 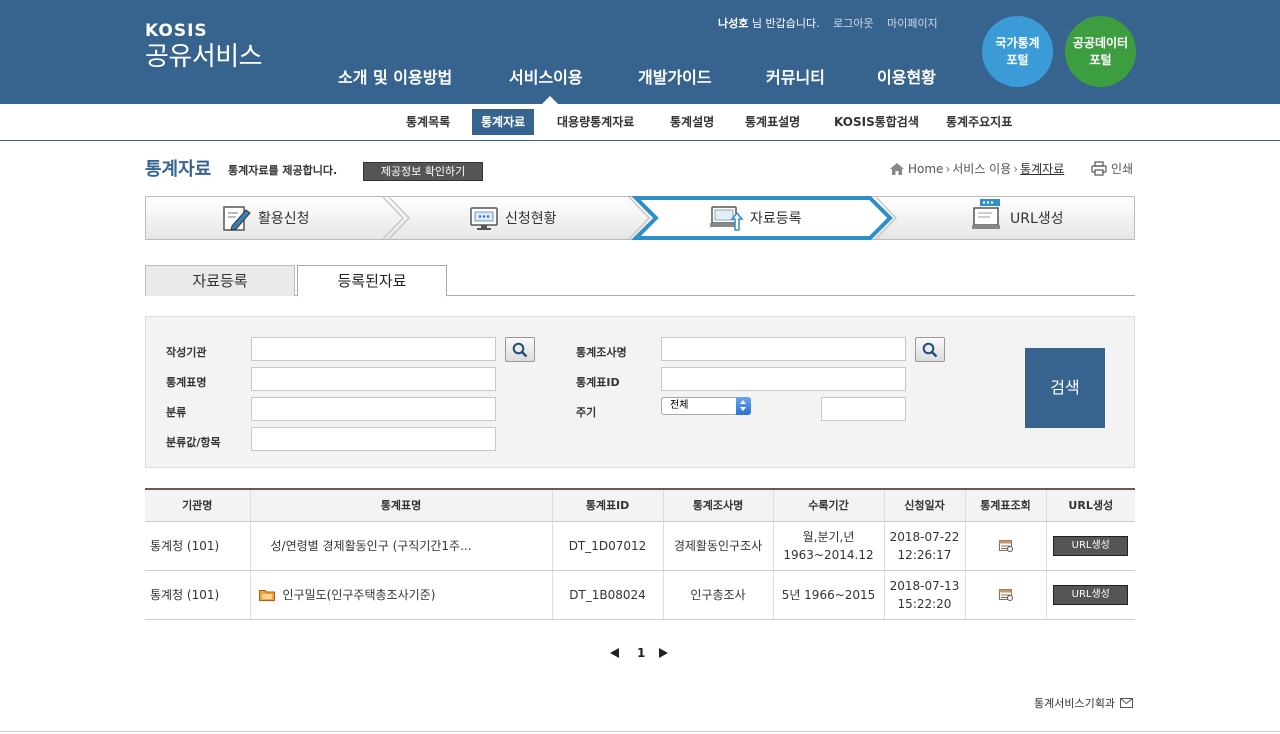 I want to click on row-table-id: DT_1B08024, so click(x=607, y=595).